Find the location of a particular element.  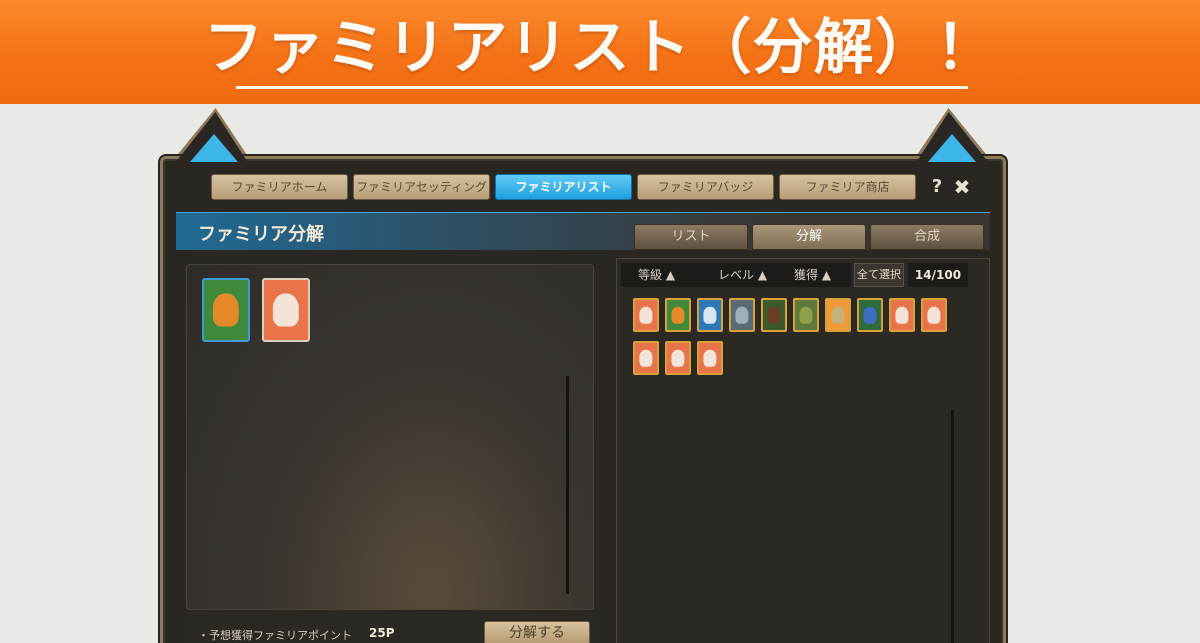

title-underline is located at coordinates (602, 87).